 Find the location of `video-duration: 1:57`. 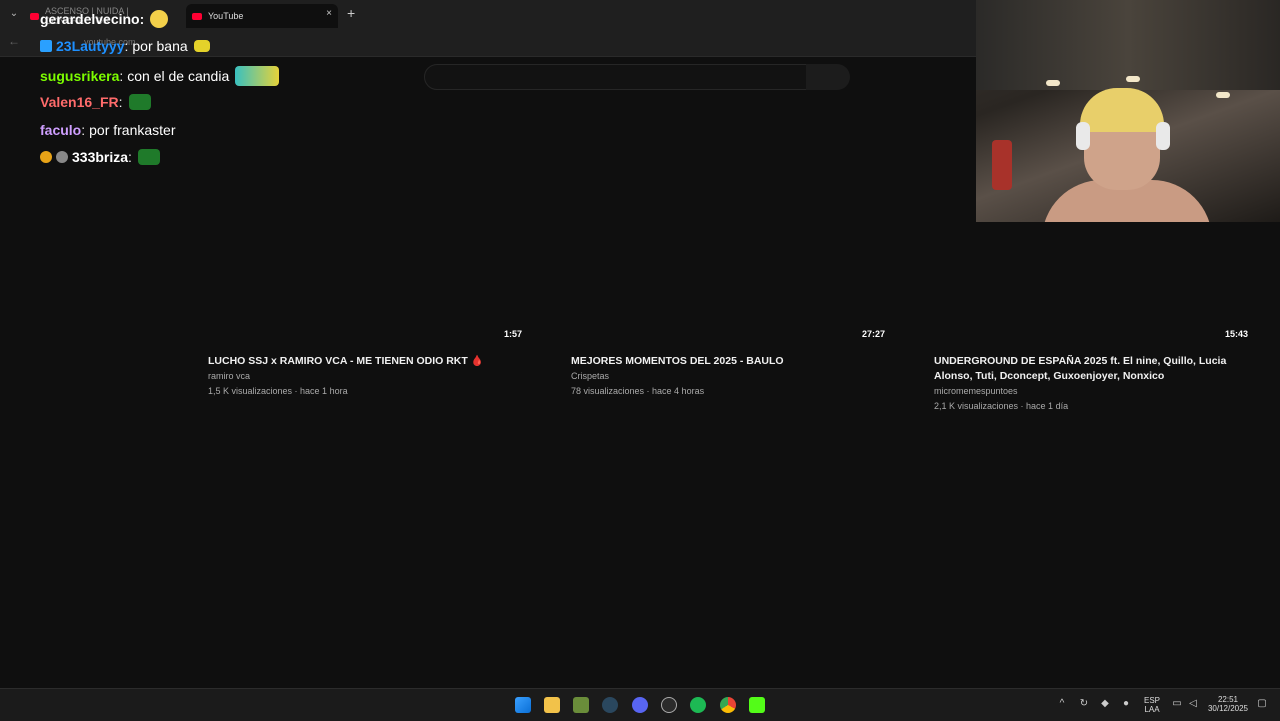

video-duration: 1:57 is located at coordinates (513, 334).